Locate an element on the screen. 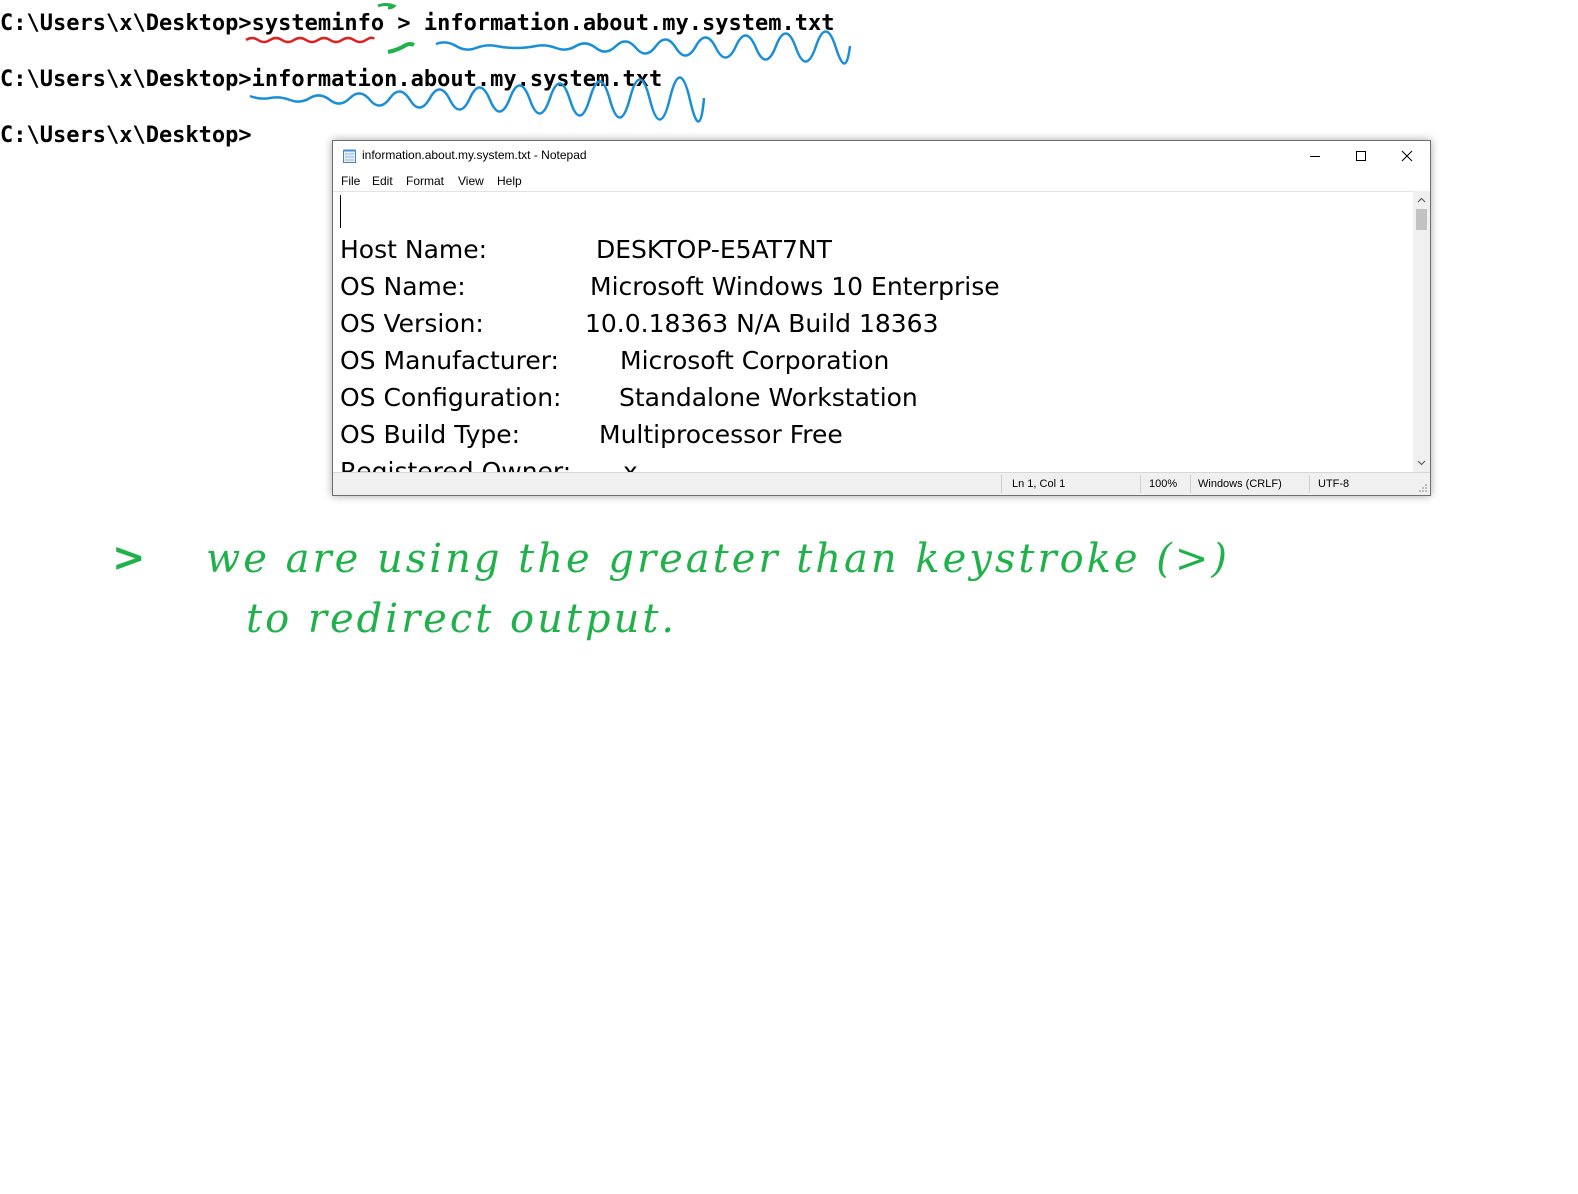  handwritten-note-line-2: to redirect output. is located at coordinates (462, 619).